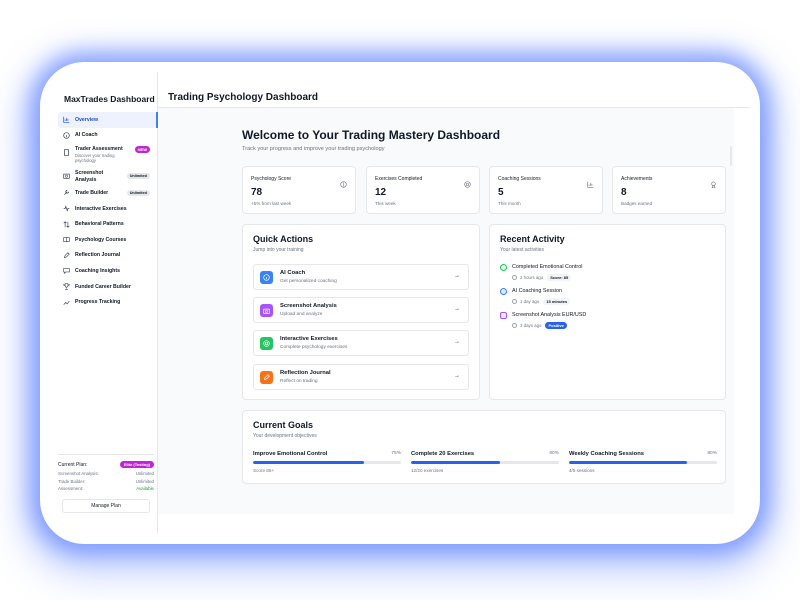 This screenshot has height=600, width=800. What do you see at coordinates (396, 453) in the screenshot?
I see `goal-percent: 75%` at bounding box center [396, 453].